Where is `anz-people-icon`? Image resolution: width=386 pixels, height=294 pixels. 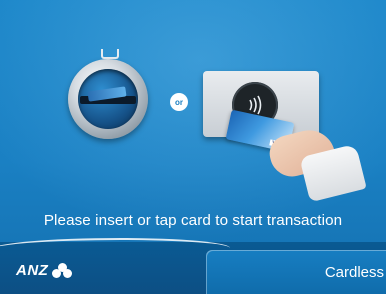
anz-people-icon is located at coordinates (62, 270).